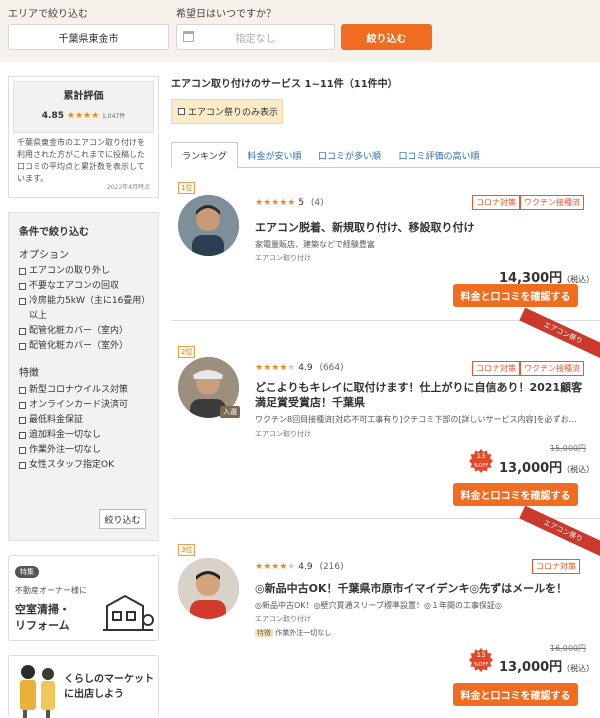  What do you see at coordinates (37, 691) in the screenshot?
I see `shop-staff-illustration` at bounding box center [37, 691].